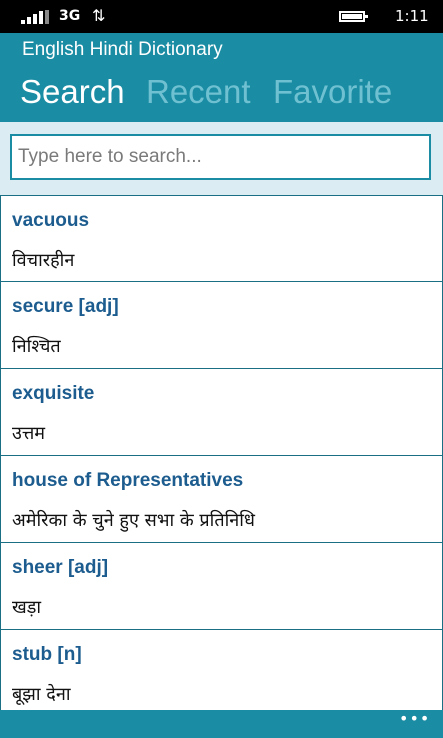 The image size is (443, 738). I want to click on meaning: खड़ा, so click(27, 607).